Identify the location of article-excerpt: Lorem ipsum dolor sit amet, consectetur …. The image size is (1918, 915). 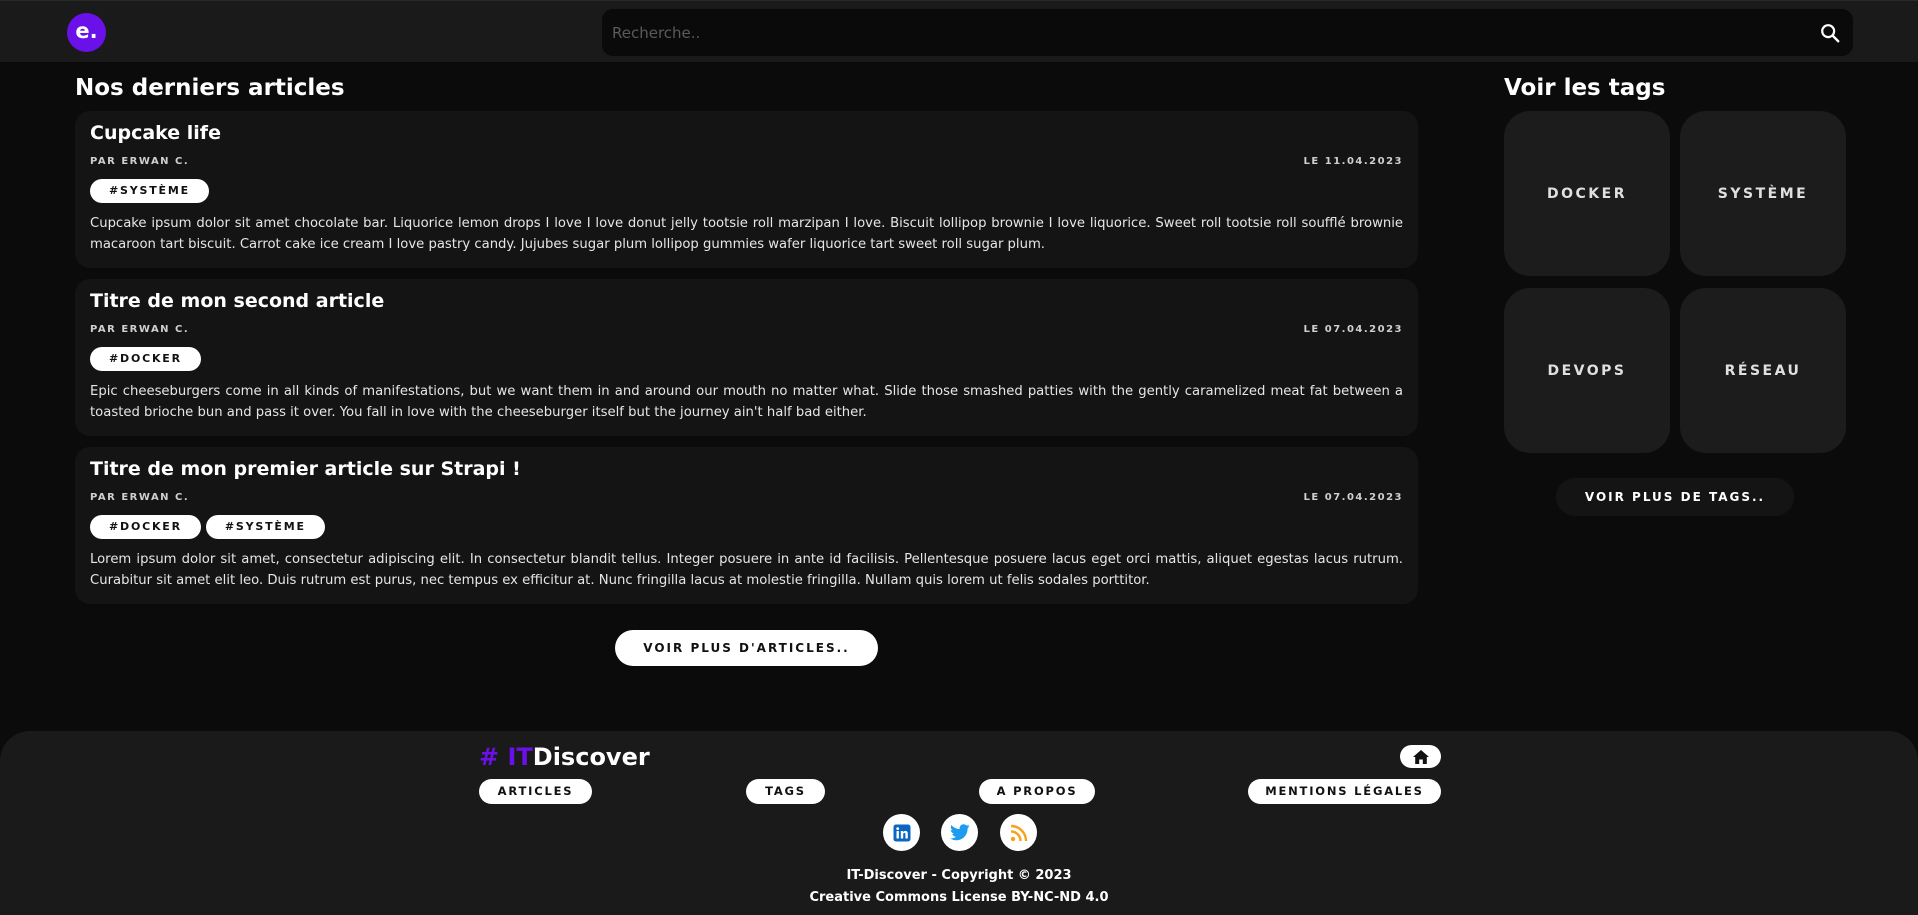
(746, 570).